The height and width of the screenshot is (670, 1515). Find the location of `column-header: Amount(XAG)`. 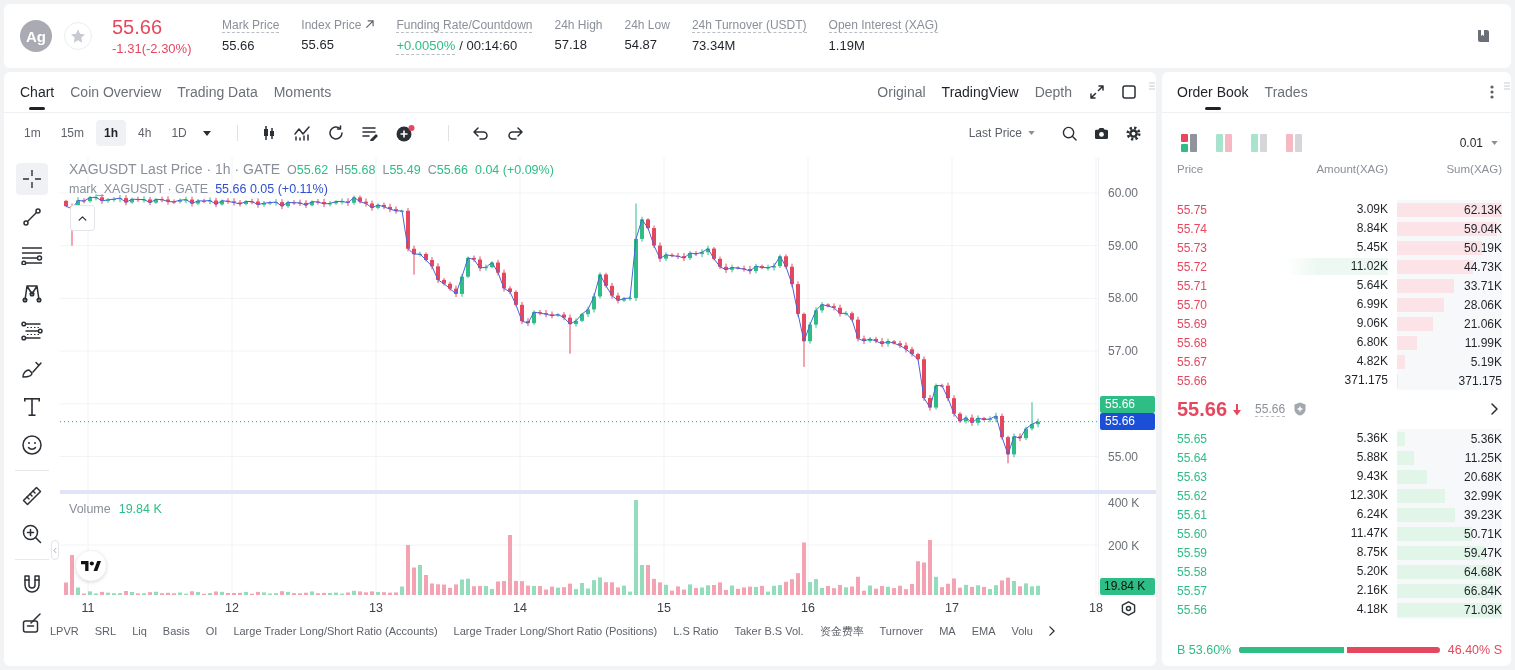

column-header: Amount(XAG) is located at coordinates (1351, 169).